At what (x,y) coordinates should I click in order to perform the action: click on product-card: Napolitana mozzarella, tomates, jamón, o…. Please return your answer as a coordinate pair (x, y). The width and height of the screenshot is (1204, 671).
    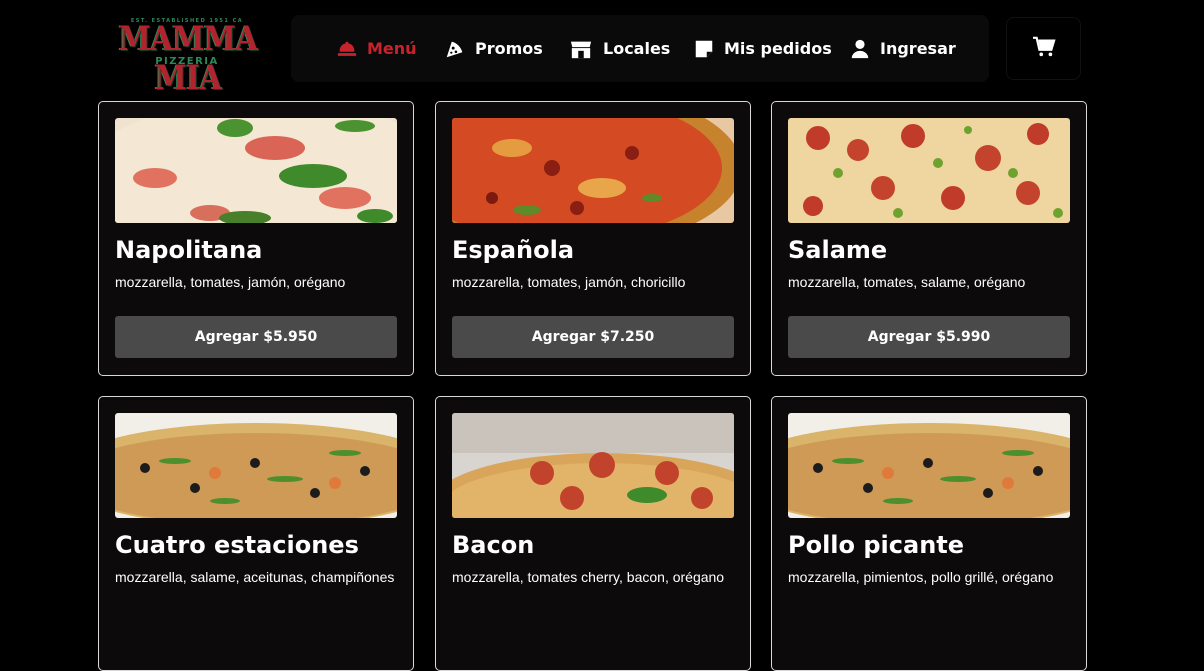
    Looking at the image, I should click on (256, 238).